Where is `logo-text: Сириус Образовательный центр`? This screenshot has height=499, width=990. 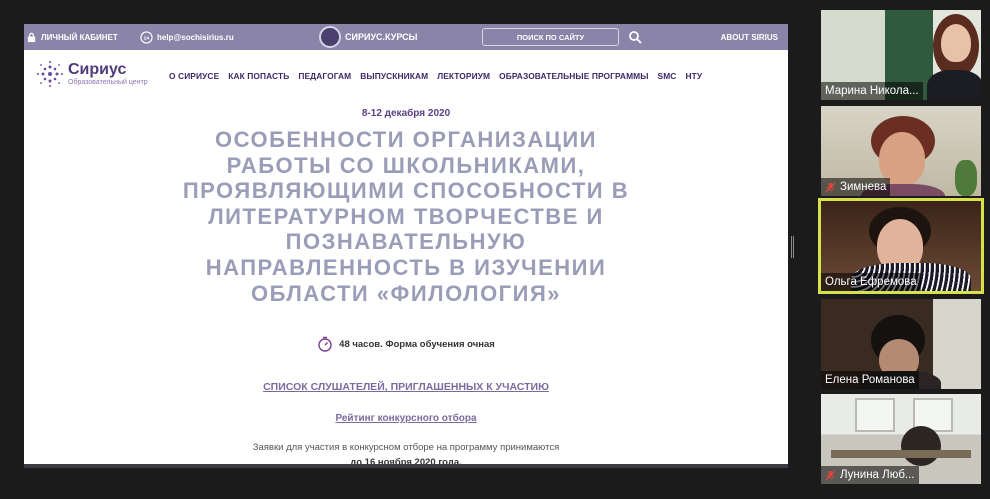 logo-text: Сириус Образовательный центр is located at coordinates (108, 73).